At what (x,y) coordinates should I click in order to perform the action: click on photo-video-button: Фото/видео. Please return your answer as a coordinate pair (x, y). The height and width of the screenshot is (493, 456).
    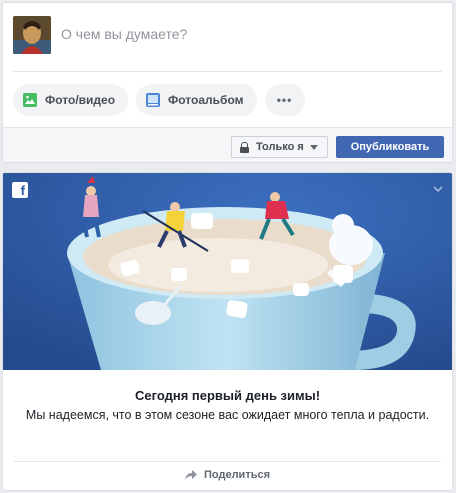
    Looking at the image, I should click on (71, 100).